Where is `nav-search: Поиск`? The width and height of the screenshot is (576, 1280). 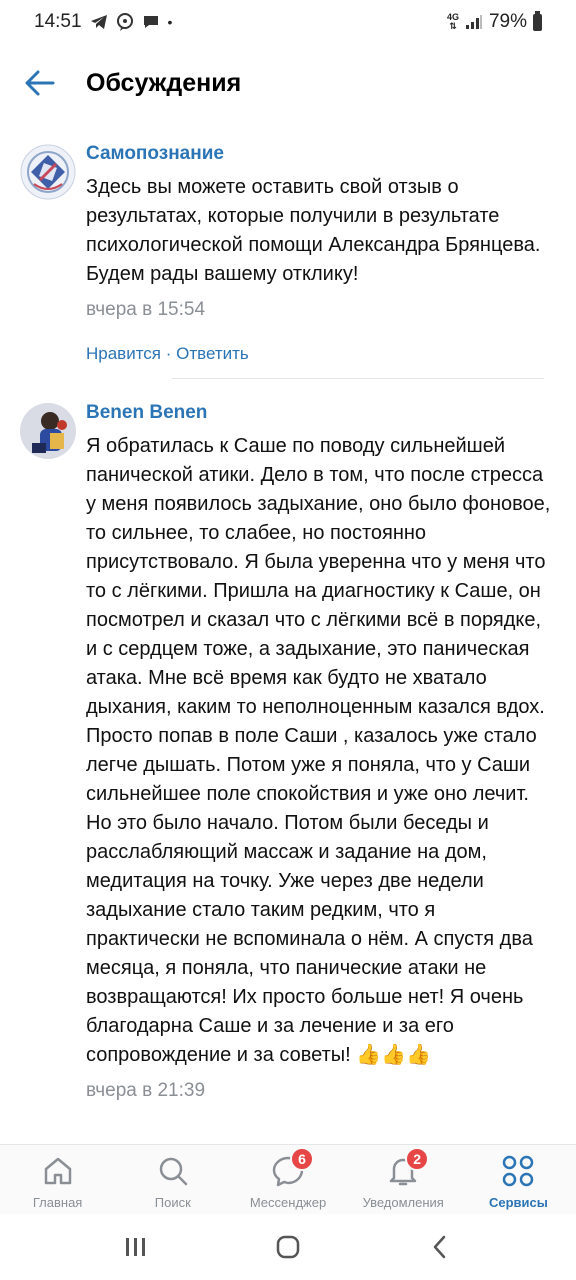 nav-search: Поиск is located at coordinates (172, 1179).